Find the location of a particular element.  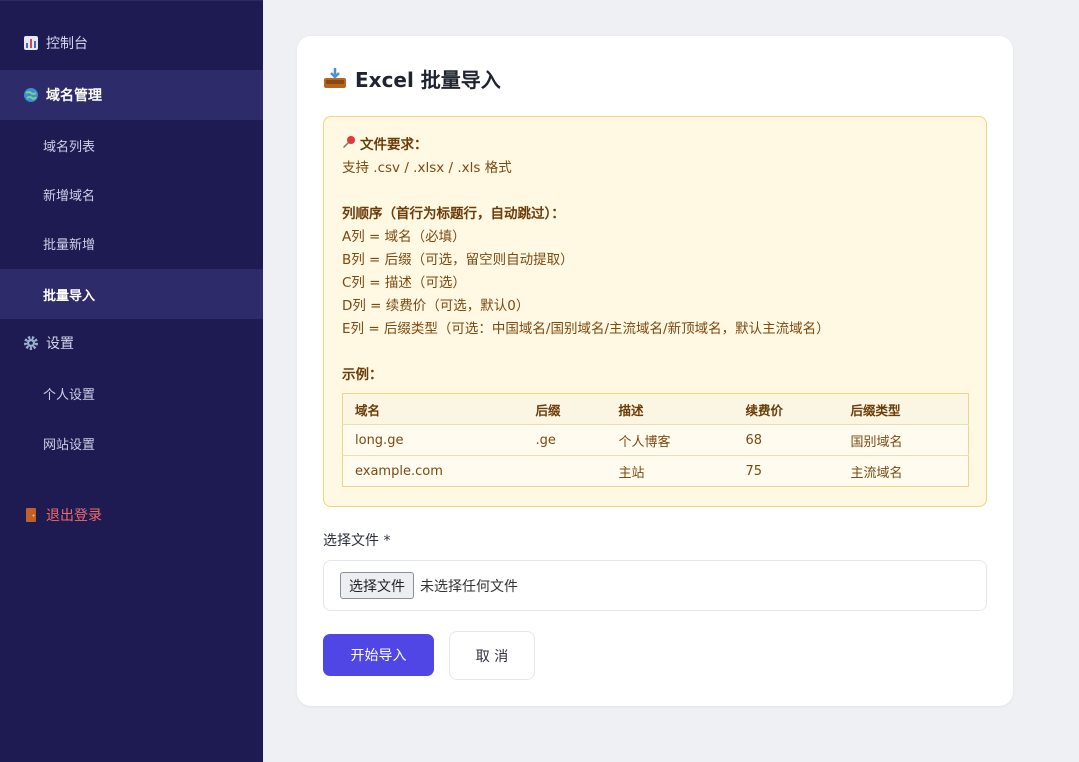

sidebar-item-label: 设置 is located at coordinates (60, 344).